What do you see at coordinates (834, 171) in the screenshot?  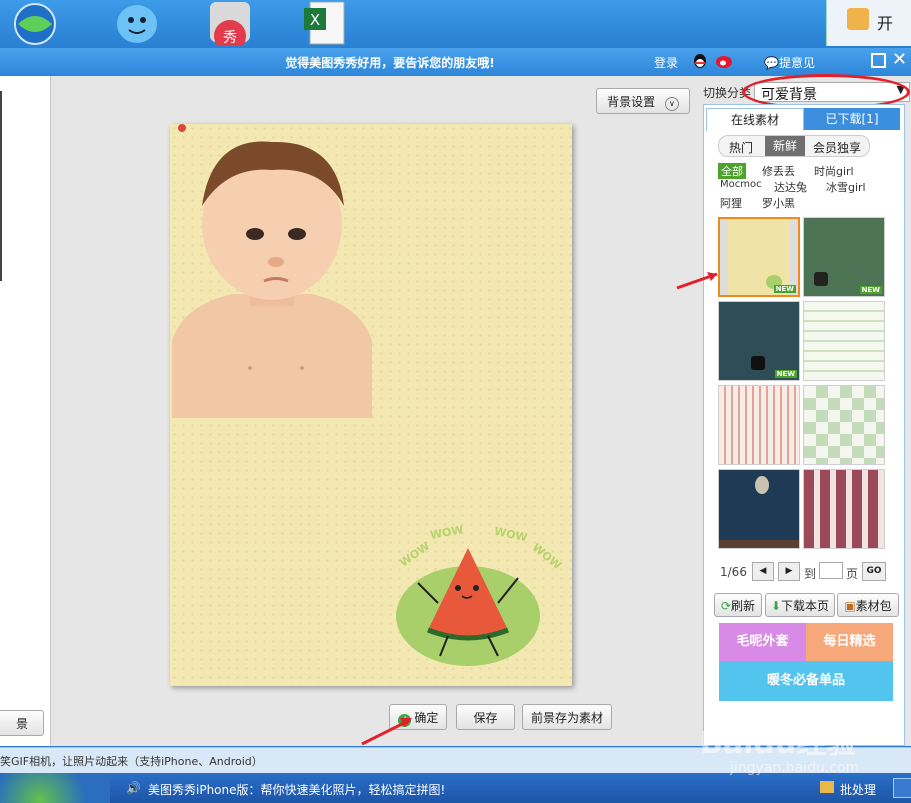 I see `filter-fashion-girl: 时尚girl` at bounding box center [834, 171].